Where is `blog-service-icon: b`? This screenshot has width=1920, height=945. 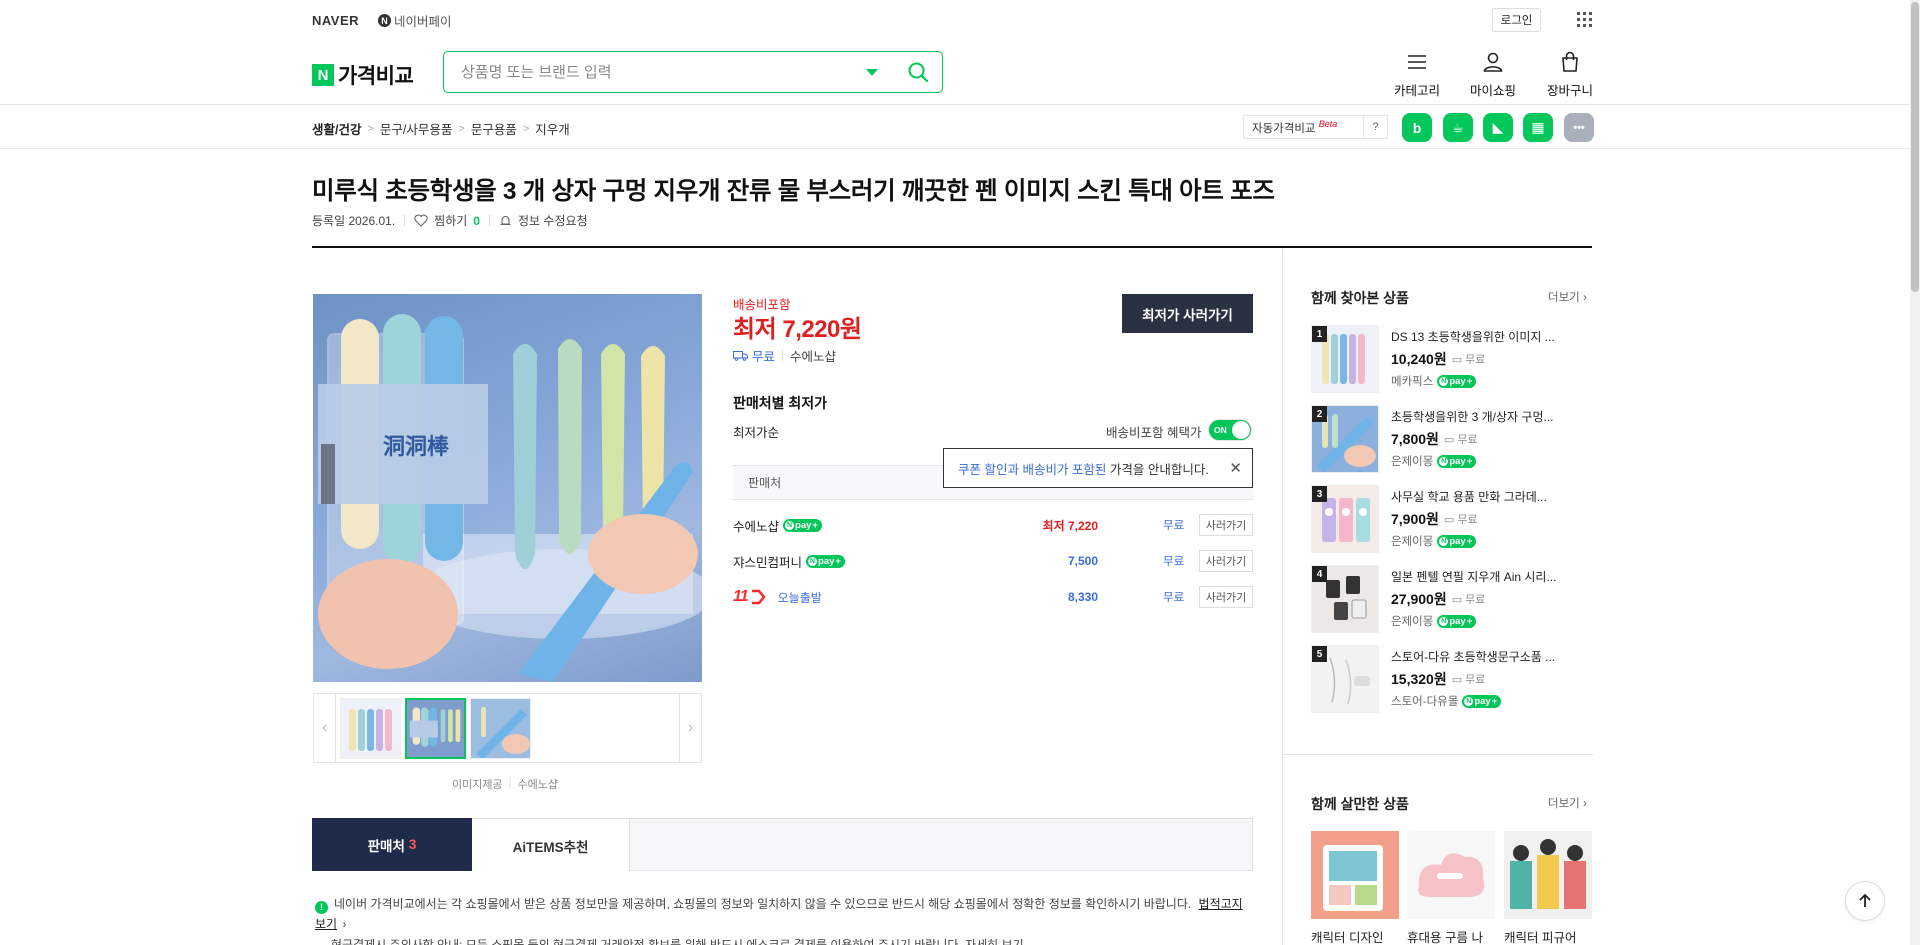 blog-service-icon: b is located at coordinates (1417, 127).